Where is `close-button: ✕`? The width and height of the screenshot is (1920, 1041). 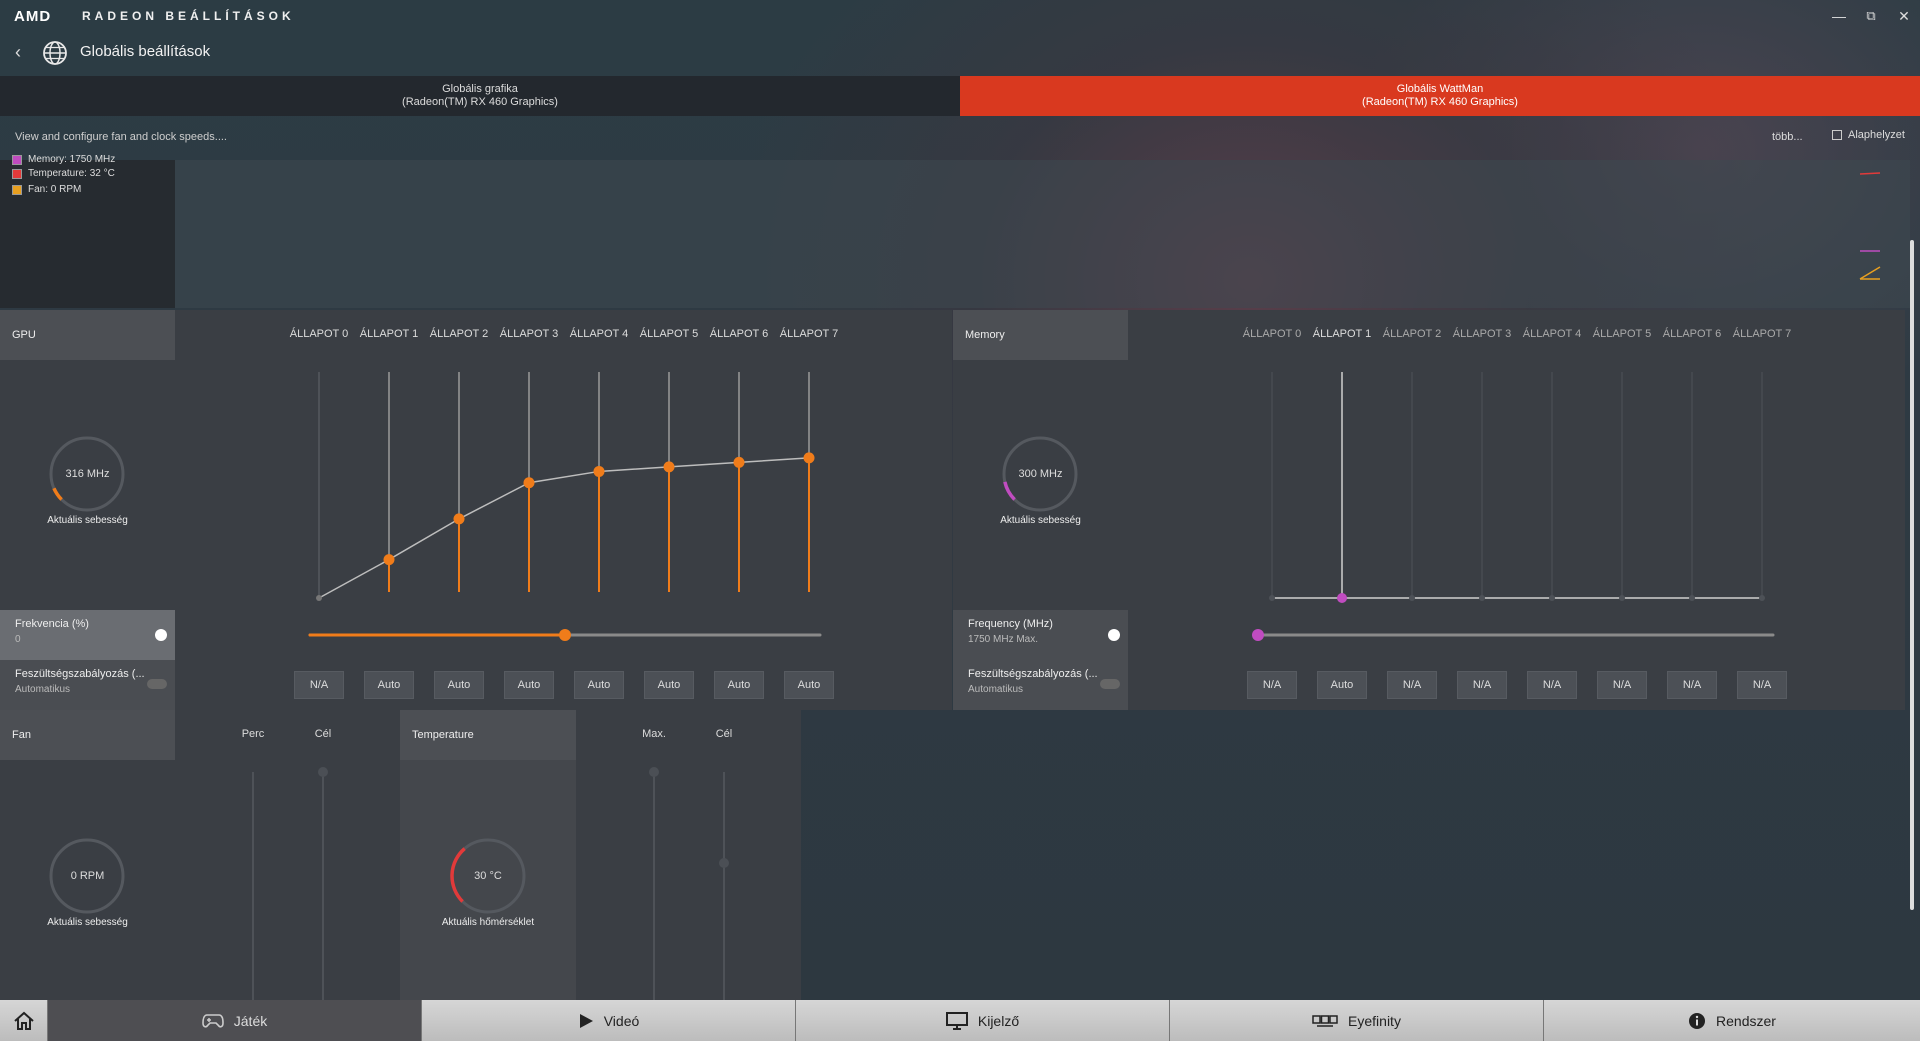 close-button: ✕ is located at coordinates (1904, 16).